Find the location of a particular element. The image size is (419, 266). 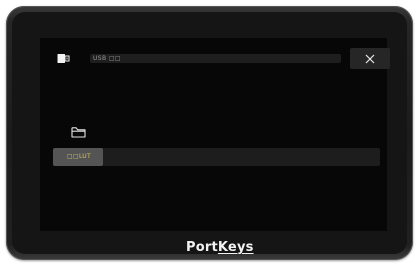

file-item-label: □□LUT is located at coordinates (79, 156).